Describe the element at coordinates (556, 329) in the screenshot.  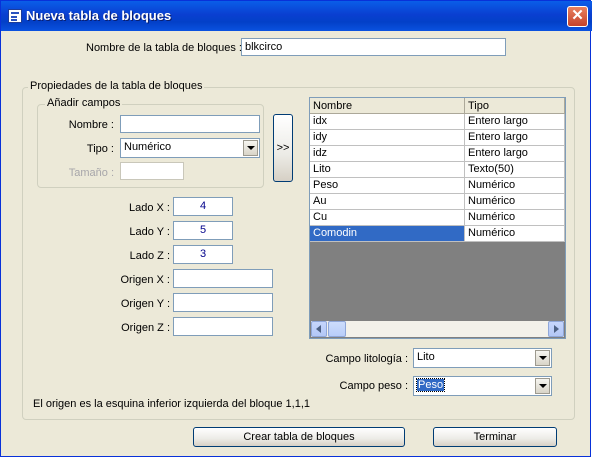
I see `scroll-right-icon` at that location.